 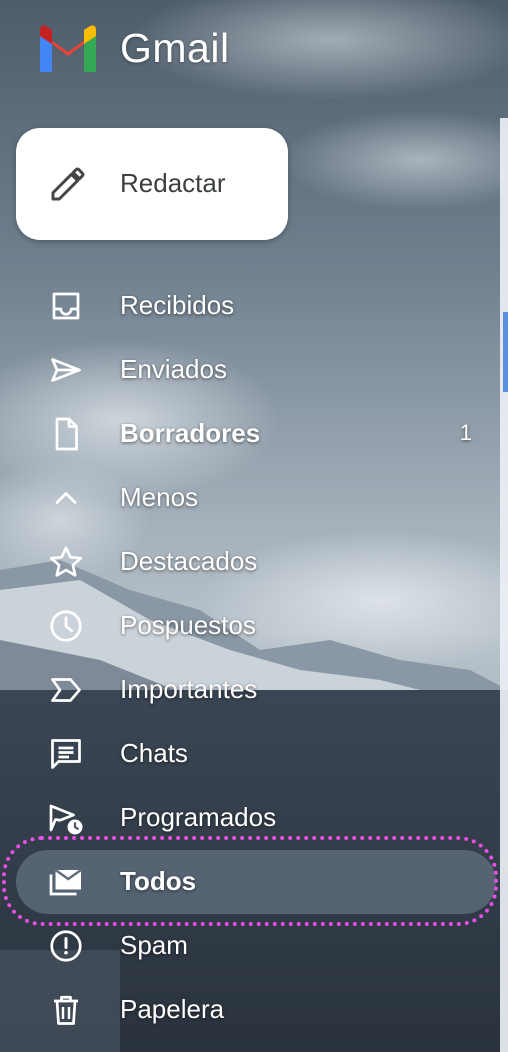 I want to click on sidebar-item-label: Programados, so click(x=198, y=817).